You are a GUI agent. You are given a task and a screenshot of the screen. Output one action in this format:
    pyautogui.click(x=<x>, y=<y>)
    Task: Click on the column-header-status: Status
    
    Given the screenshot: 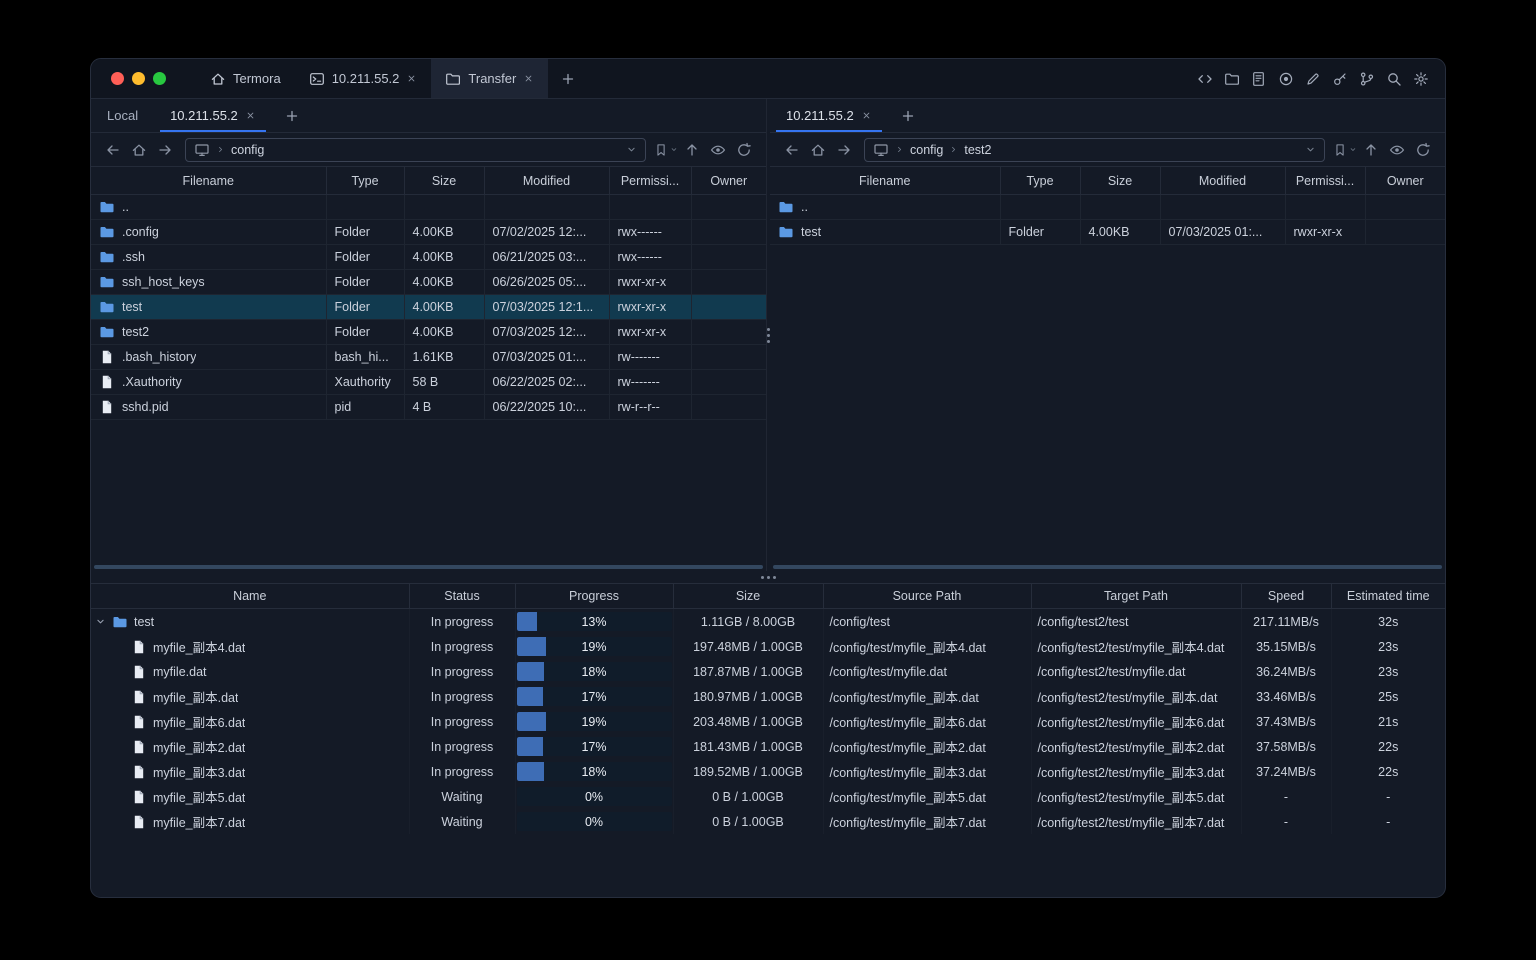 What is the action you would take?
    pyautogui.click(x=462, y=596)
    